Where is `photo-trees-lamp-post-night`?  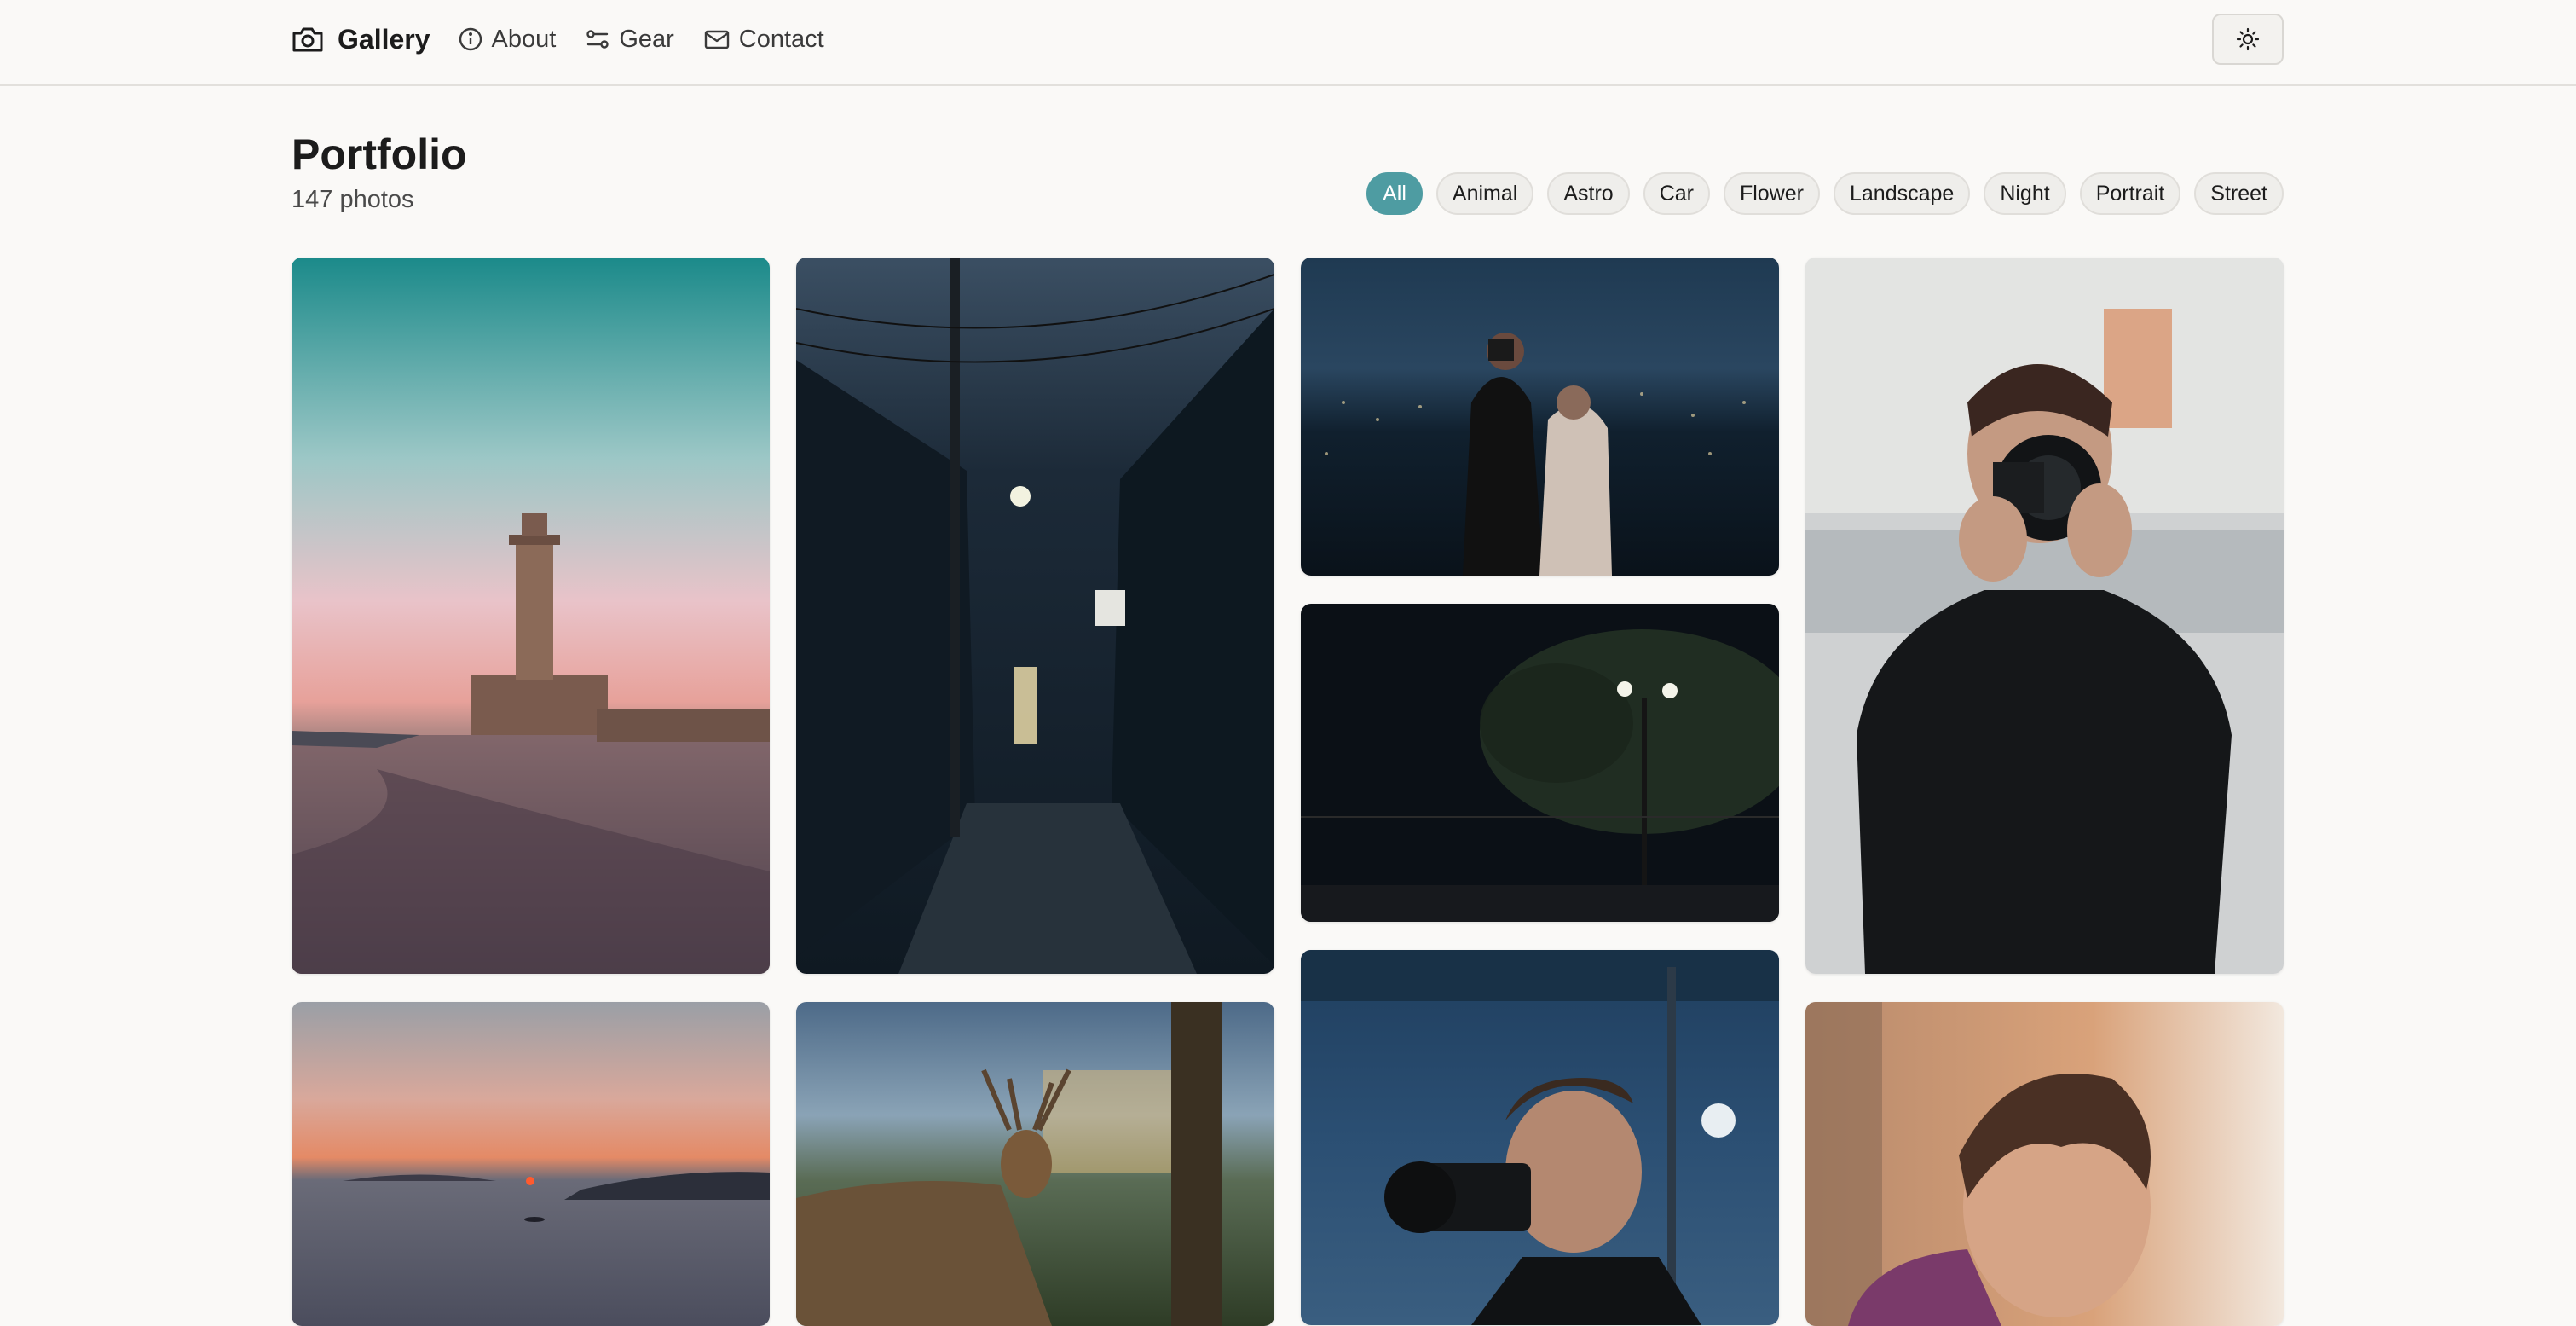 photo-trees-lamp-post-night is located at coordinates (1540, 763).